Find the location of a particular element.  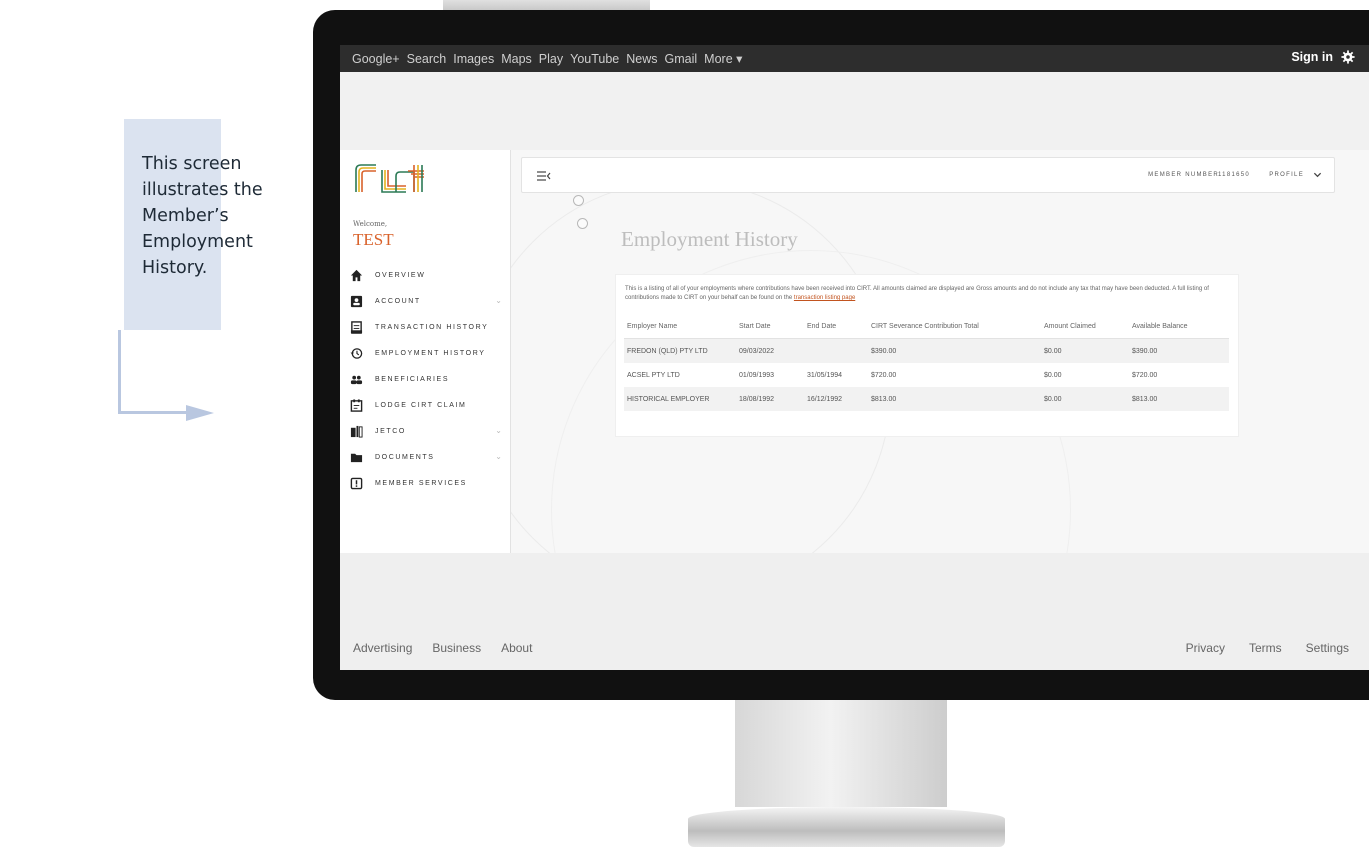

table-cell: 01/09/1993 is located at coordinates (757, 375).